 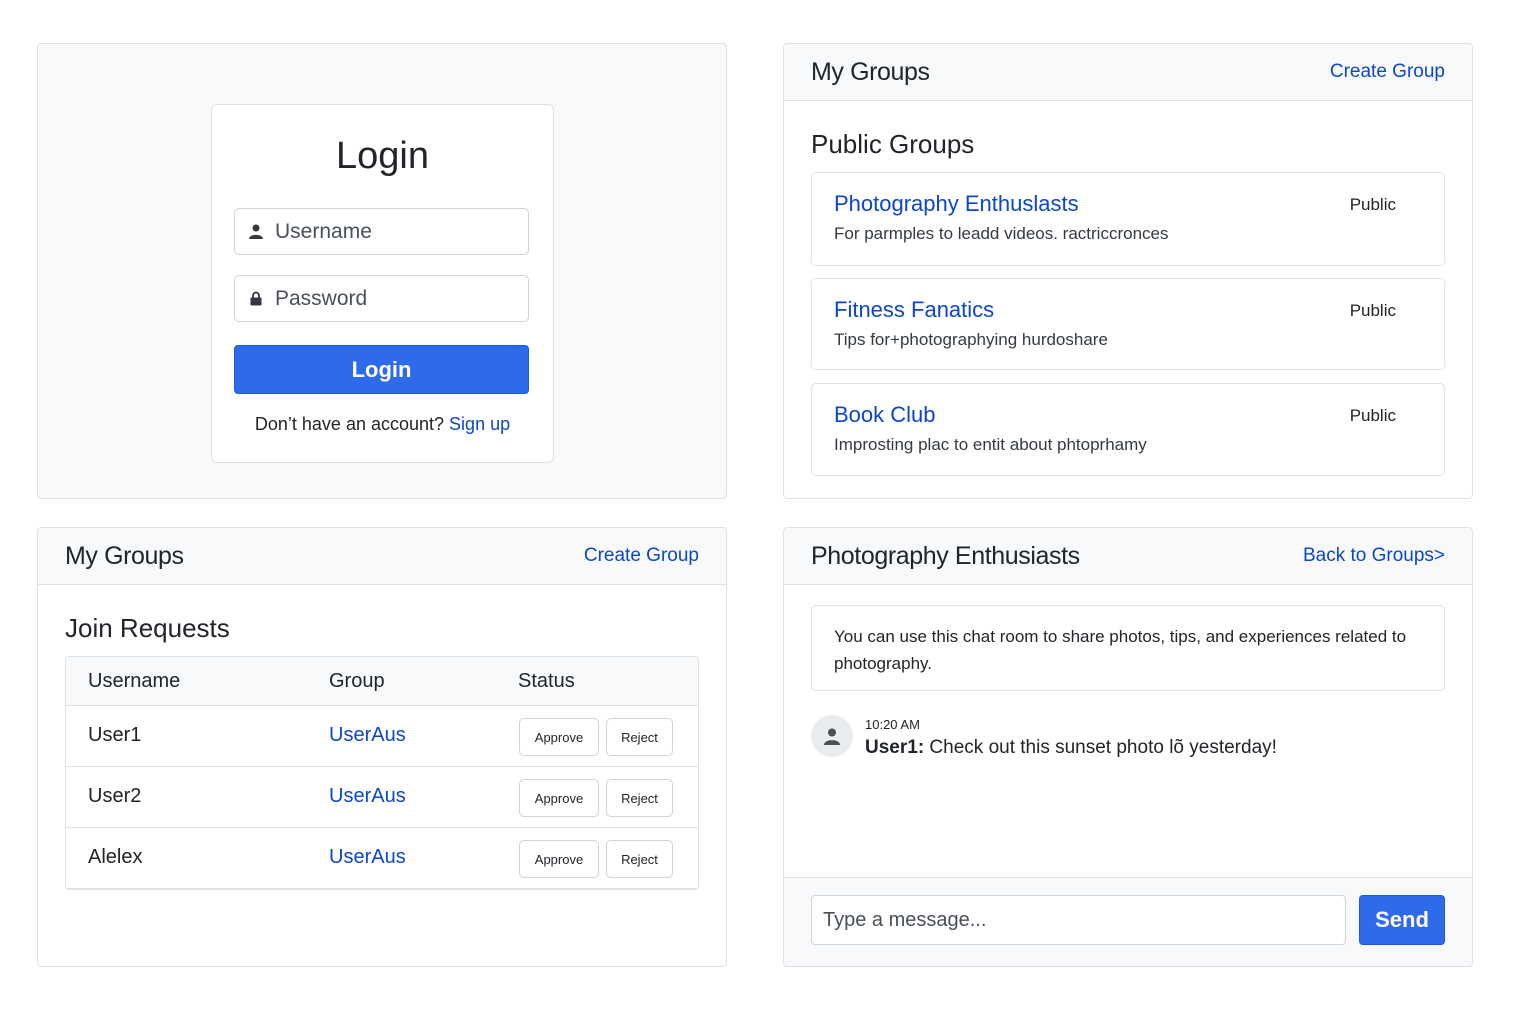 What do you see at coordinates (382, 556) in the screenshot?
I see `requests-header: My Groups Create Group` at bounding box center [382, 556].